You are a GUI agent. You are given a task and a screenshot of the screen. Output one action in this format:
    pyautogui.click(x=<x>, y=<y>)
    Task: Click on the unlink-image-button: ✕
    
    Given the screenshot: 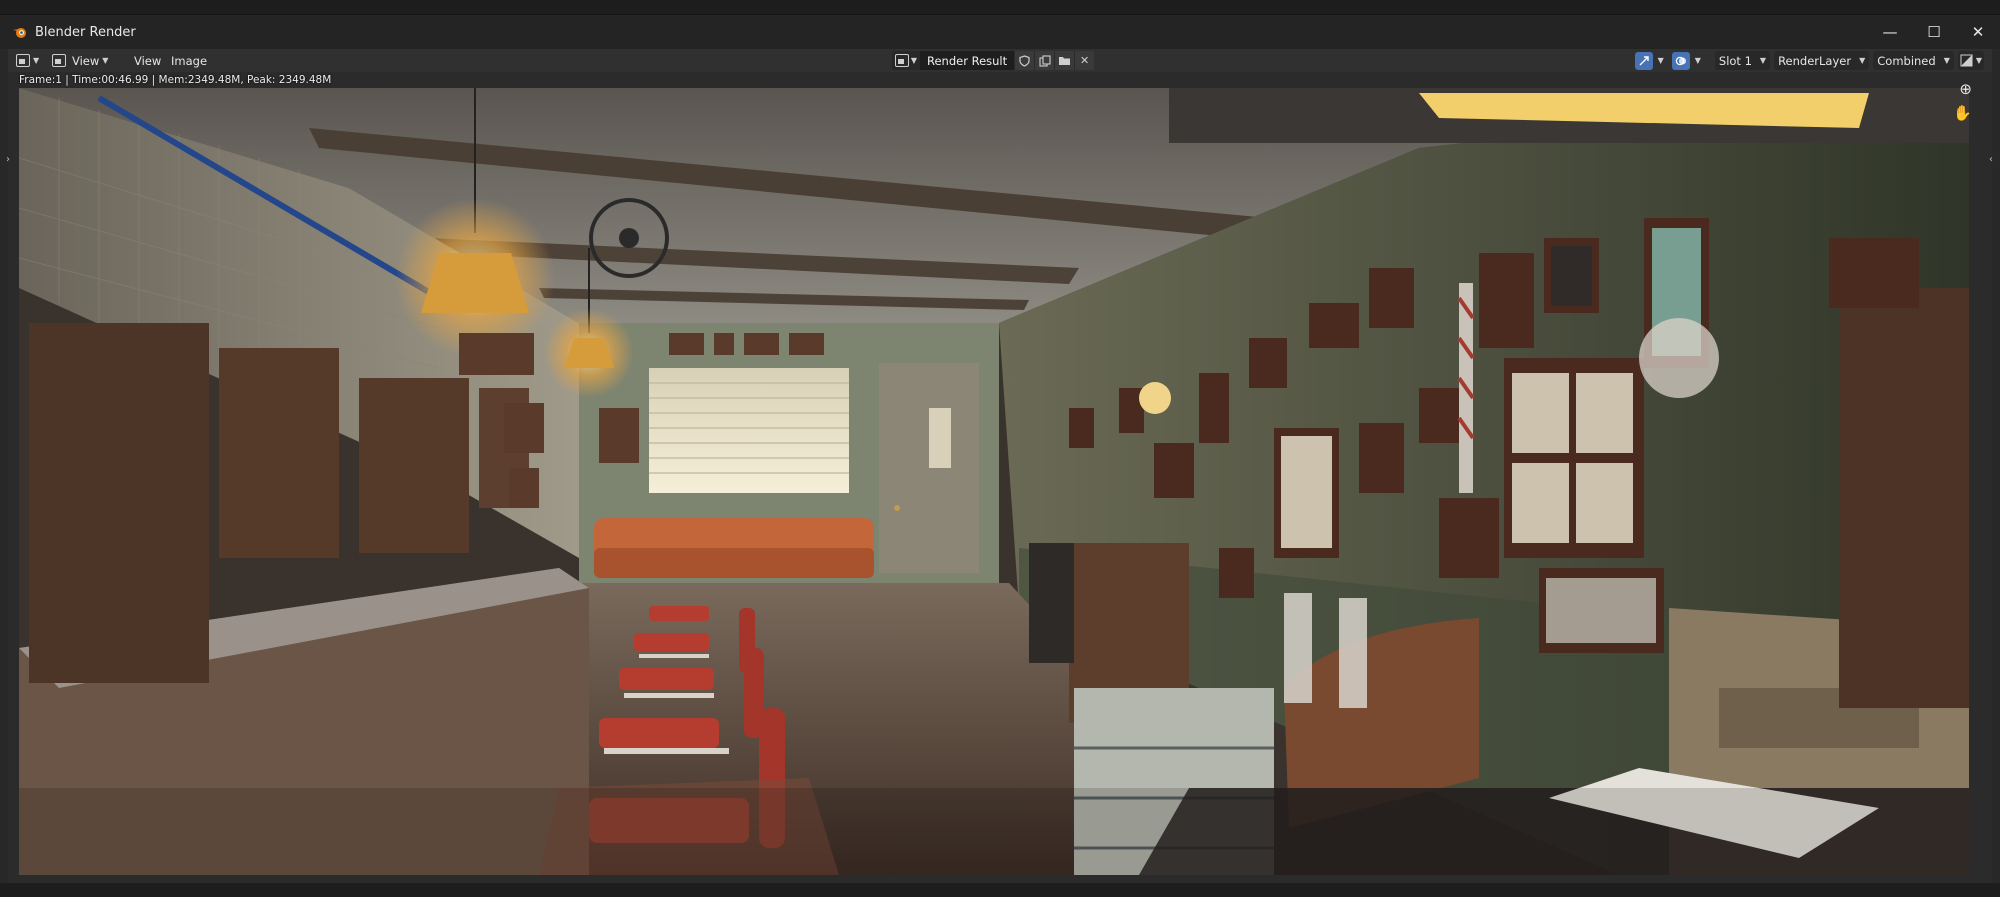 What is the action you would take?
    pyautogui.click(x=1084, y=60)
    